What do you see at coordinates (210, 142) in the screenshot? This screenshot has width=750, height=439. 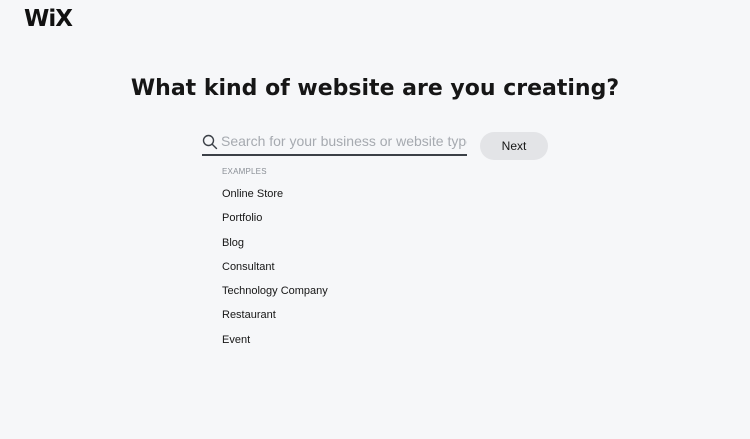 I see `search-icon` at bounding box center [210, 142].